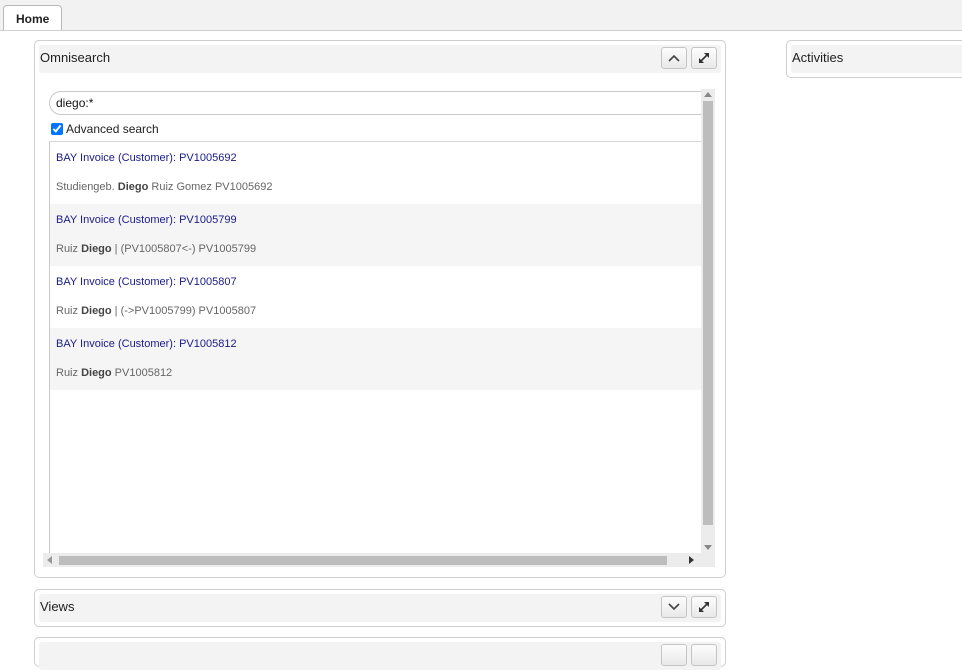 The width and height of the screenshot is (962, 670). I want to click on panel-toggle-button, so click(674, 655).